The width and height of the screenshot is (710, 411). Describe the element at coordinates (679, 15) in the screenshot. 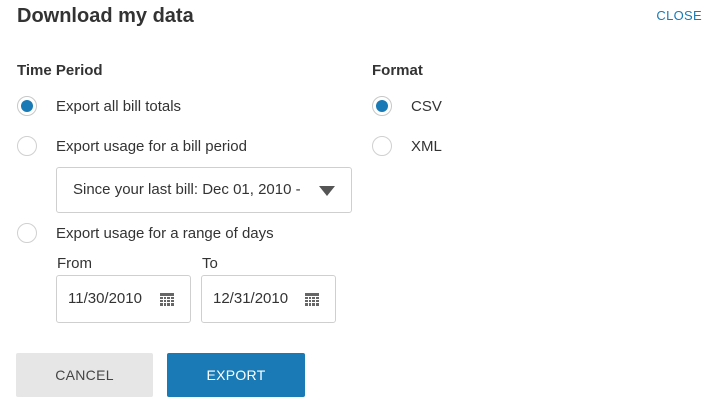

I see `close-link: CLOSE` at that location.